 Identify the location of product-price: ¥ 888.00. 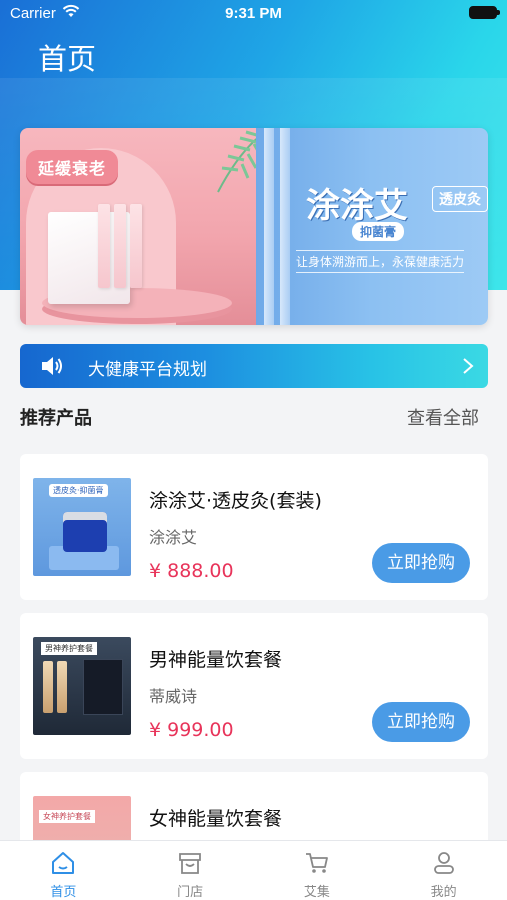
(191, 571).